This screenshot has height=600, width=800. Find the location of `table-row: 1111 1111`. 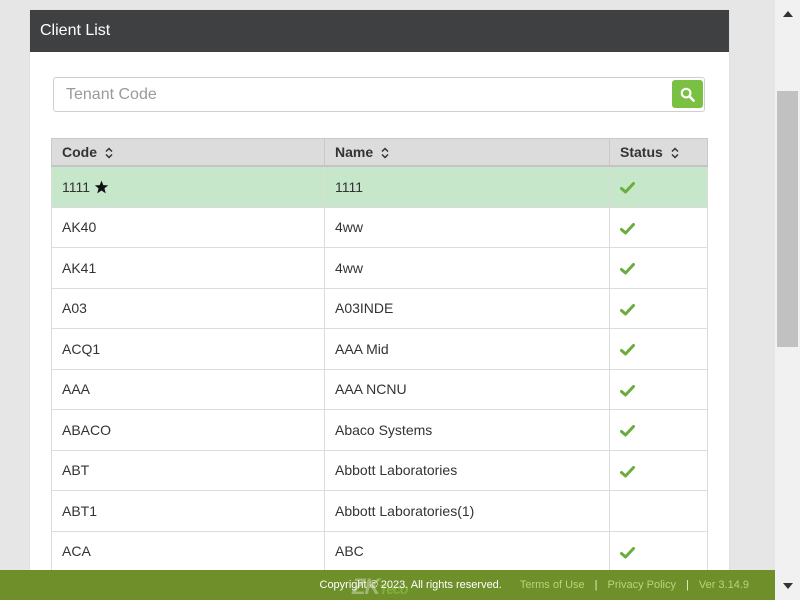

table-row: 1111 1111 is located at coordinates (379, 186).